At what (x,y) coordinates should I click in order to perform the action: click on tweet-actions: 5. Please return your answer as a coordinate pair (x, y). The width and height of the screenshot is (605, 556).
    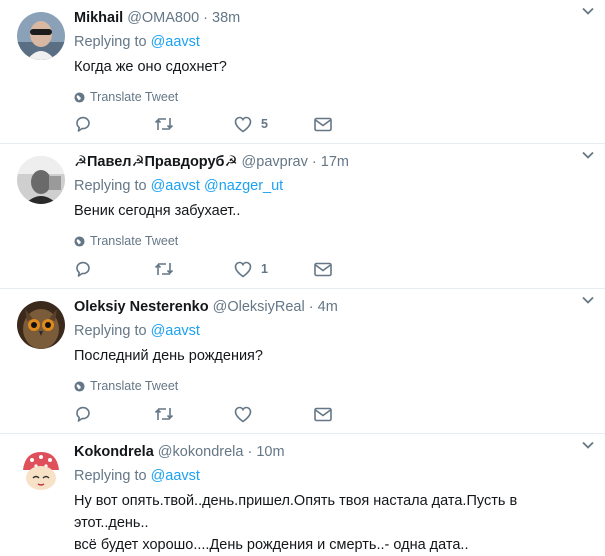
    Looking at the image, I should click on (234, 124).